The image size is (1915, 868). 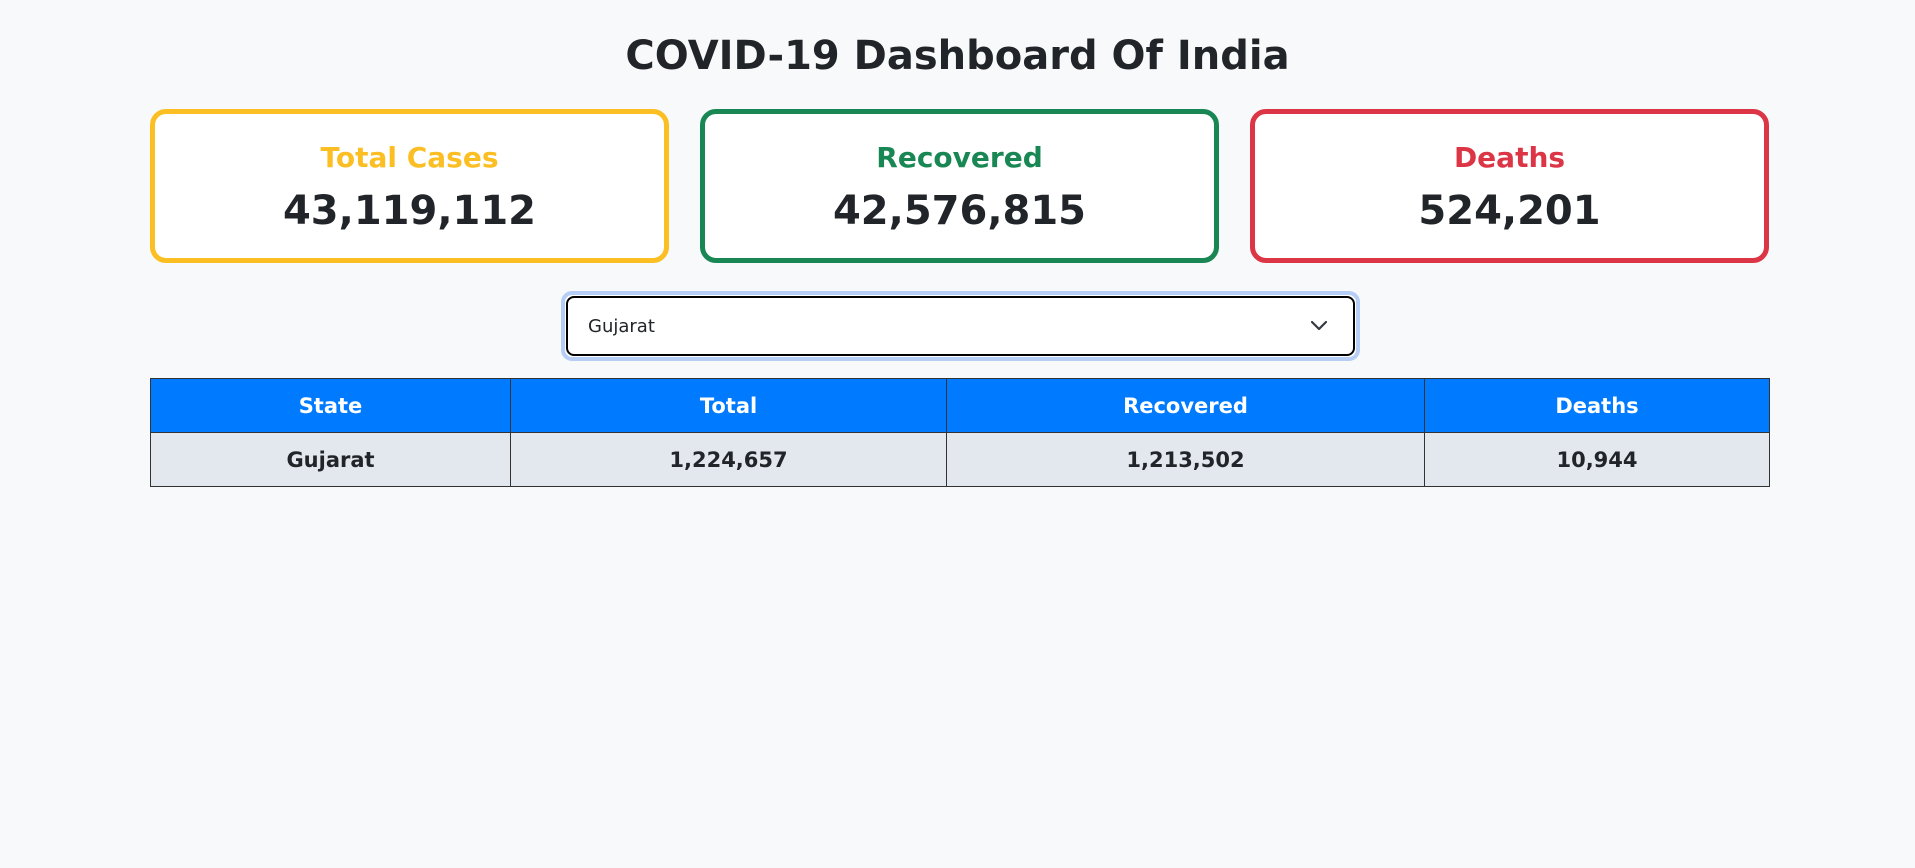 I want to click on table-row: Gujarat 1,224,657 1,213,502 10,944, so click(x=960, y=459).